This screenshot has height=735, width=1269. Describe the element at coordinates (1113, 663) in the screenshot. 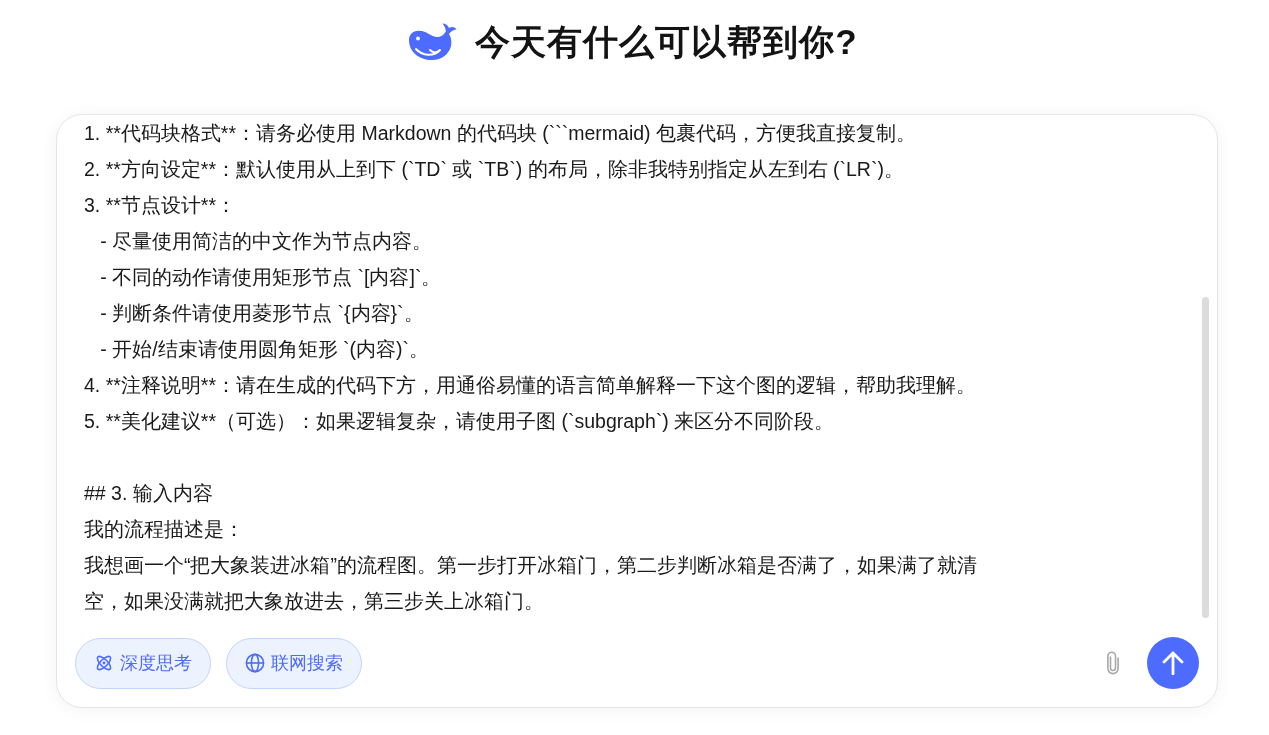

I see `paperclip-icon` at that location.